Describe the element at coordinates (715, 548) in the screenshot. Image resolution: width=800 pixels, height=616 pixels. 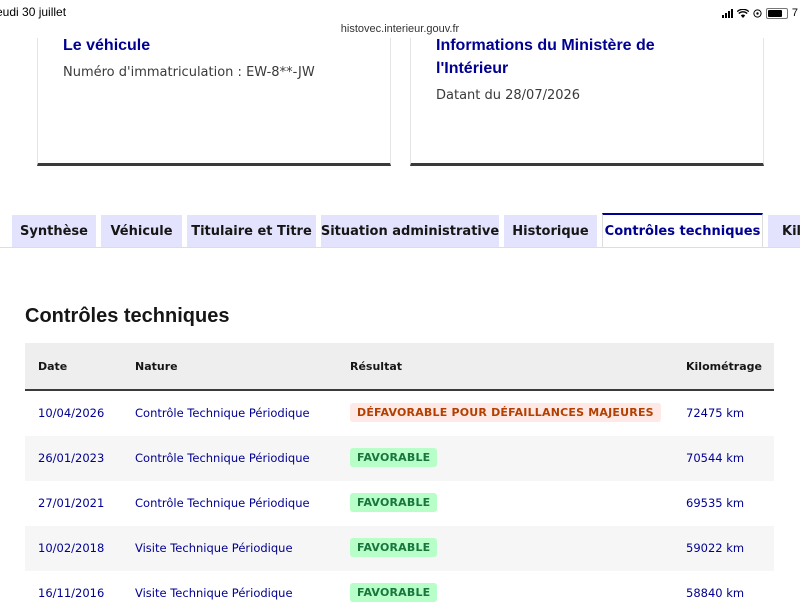
I see `row-km: 59022 km` at that location.